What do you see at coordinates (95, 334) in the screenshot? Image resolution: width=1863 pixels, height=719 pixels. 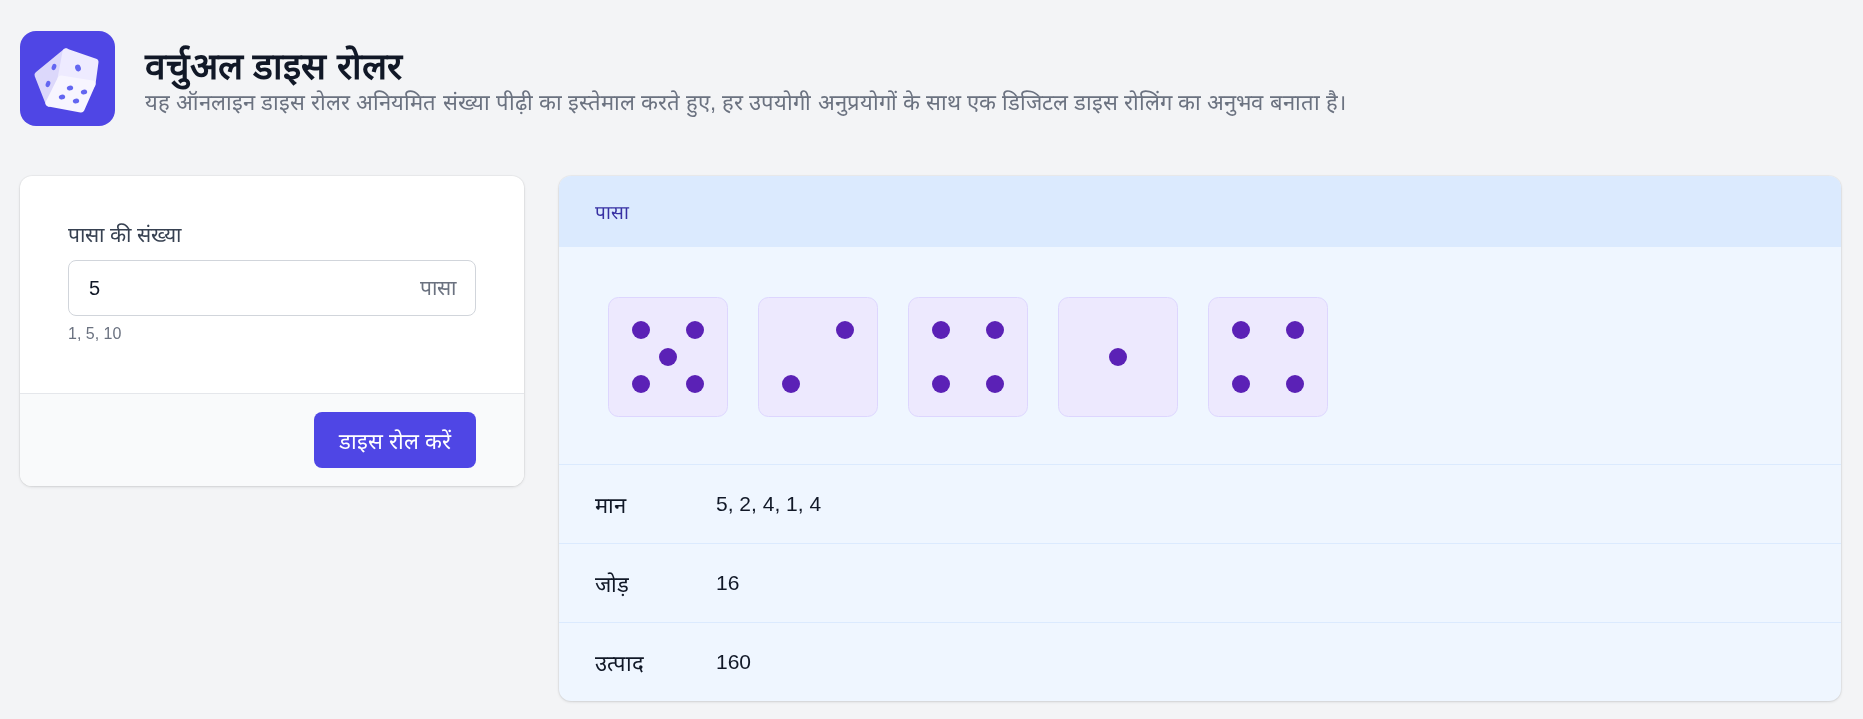 I see `hint-text: 1, 5, 10` at bounding box center [95, 334].